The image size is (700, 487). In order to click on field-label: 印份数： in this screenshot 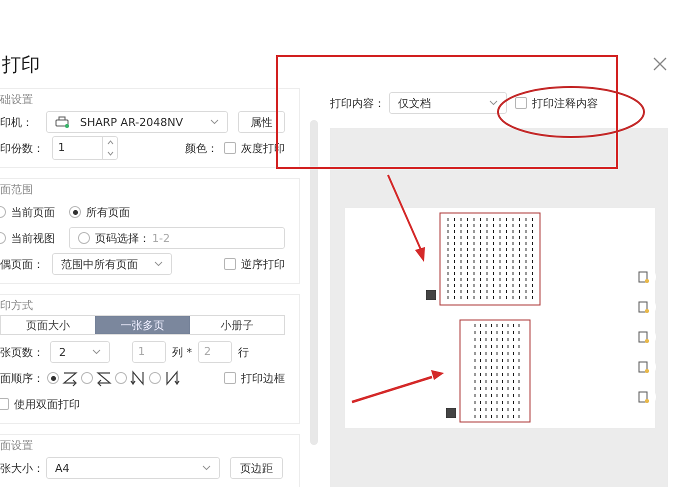, I will do `click(22, 148)`.